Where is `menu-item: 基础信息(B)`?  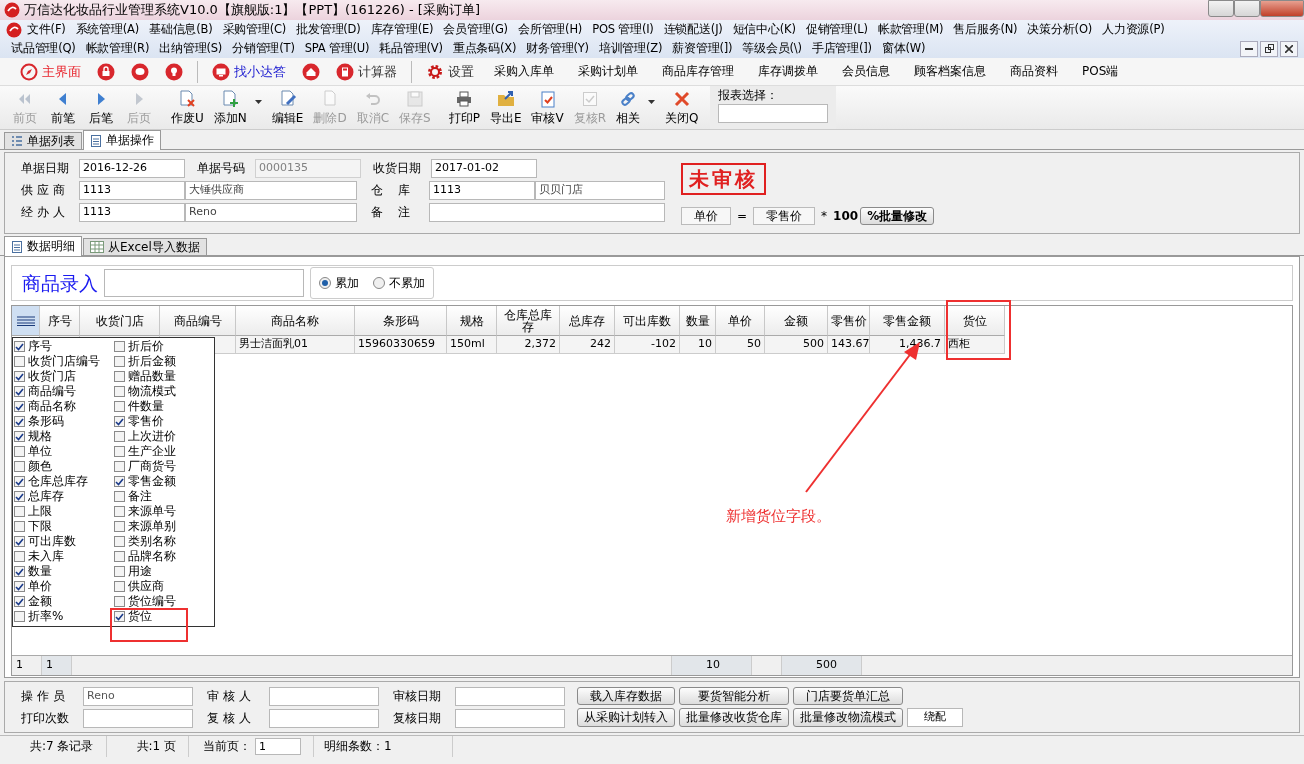 menu-item: 基础信息(B) is located at coordinates (181, 29).